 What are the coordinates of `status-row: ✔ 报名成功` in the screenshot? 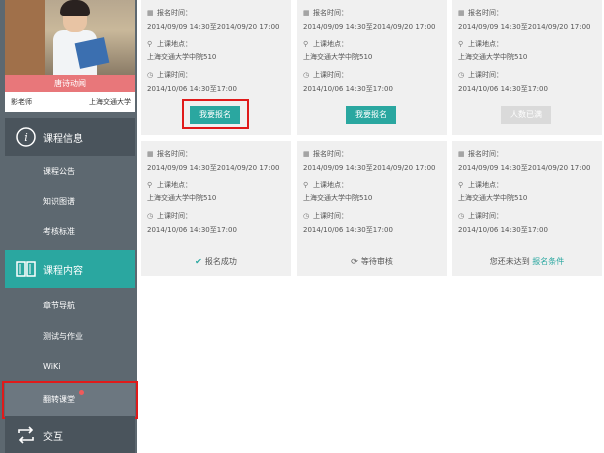 It's located at (216, 261).